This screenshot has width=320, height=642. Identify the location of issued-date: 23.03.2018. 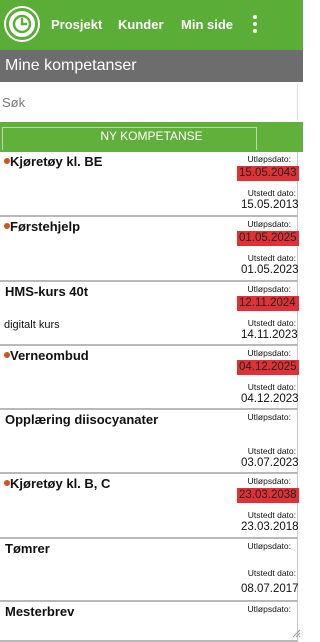
(270, 527).